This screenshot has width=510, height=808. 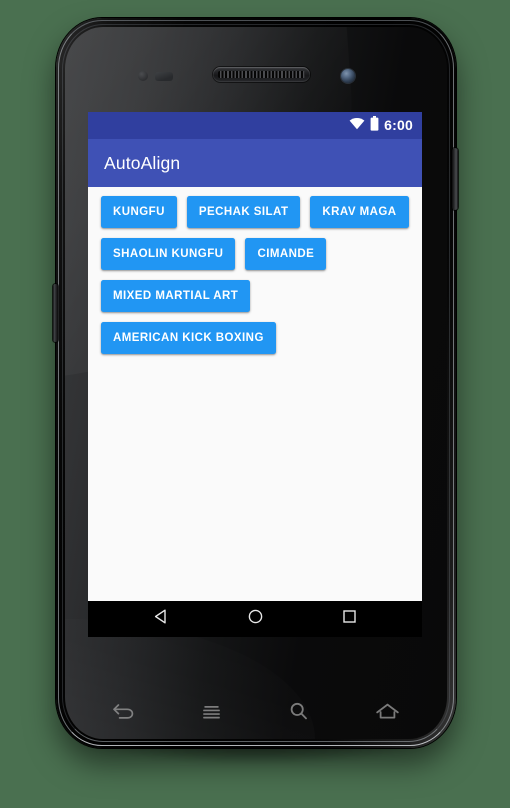 I want to click on home-circle-icon, so click(x=255, y=619).